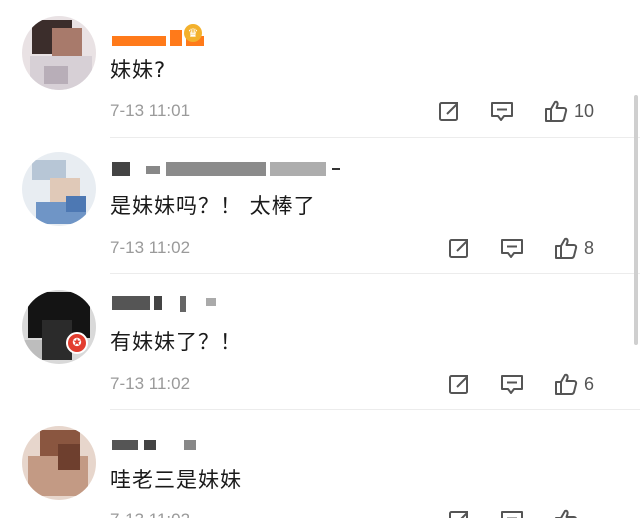 The width and height of the screenshot is (640, 518). What do you see at coordinates (584, 110) in the screenshot?
I see `like-count: 10` at bounding box center [584, 110].